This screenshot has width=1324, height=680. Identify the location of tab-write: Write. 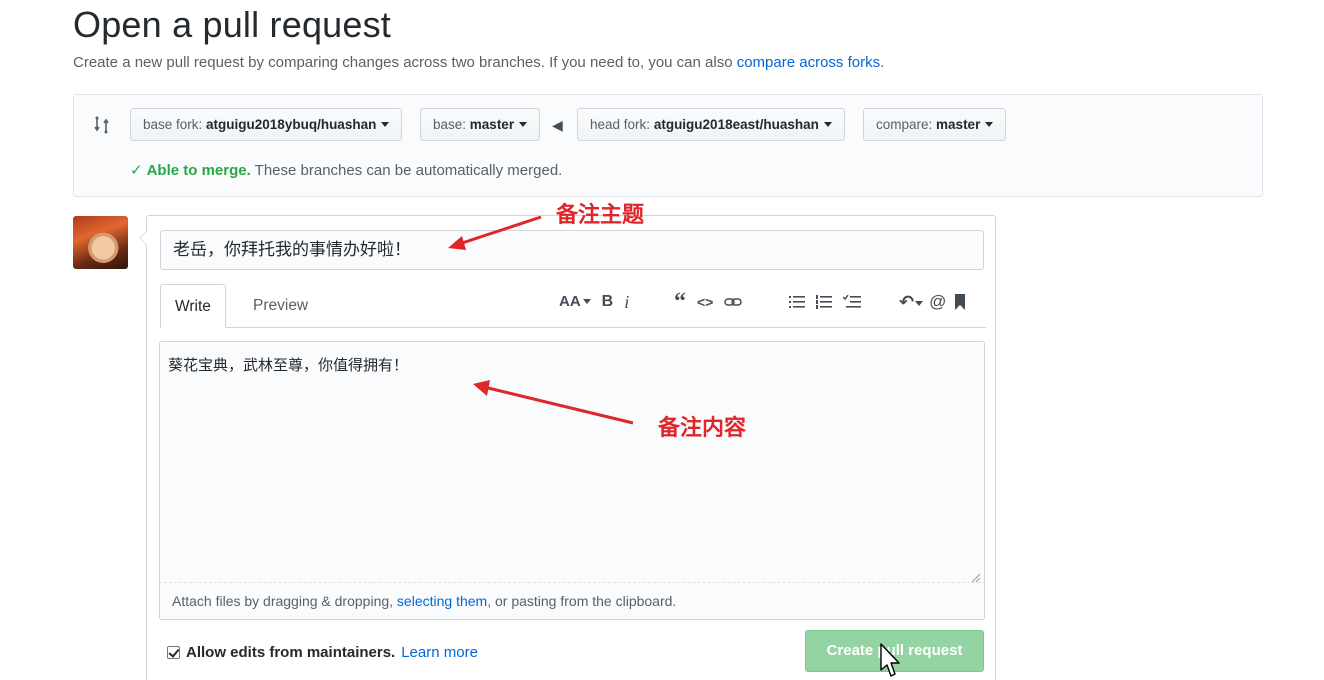
(193, 306).